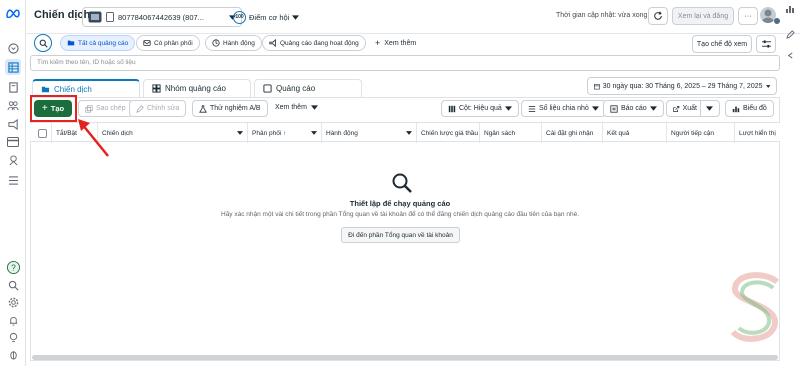 The height and width of the screenshot is (366, 800). Describe the element at coordinates (400, 203) in the screenshot. I see `empty-state-title: Thiết lập để chạy quảng cáo` at that location.